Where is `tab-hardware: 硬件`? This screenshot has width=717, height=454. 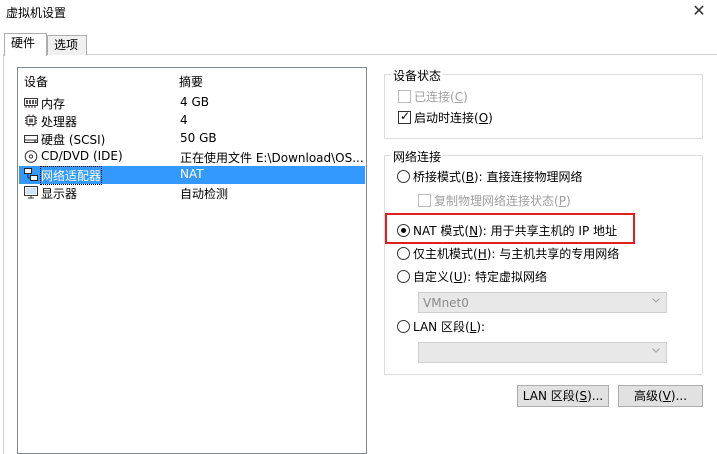 tab-hardware: 硬件 is located at coordinates (25, 44).